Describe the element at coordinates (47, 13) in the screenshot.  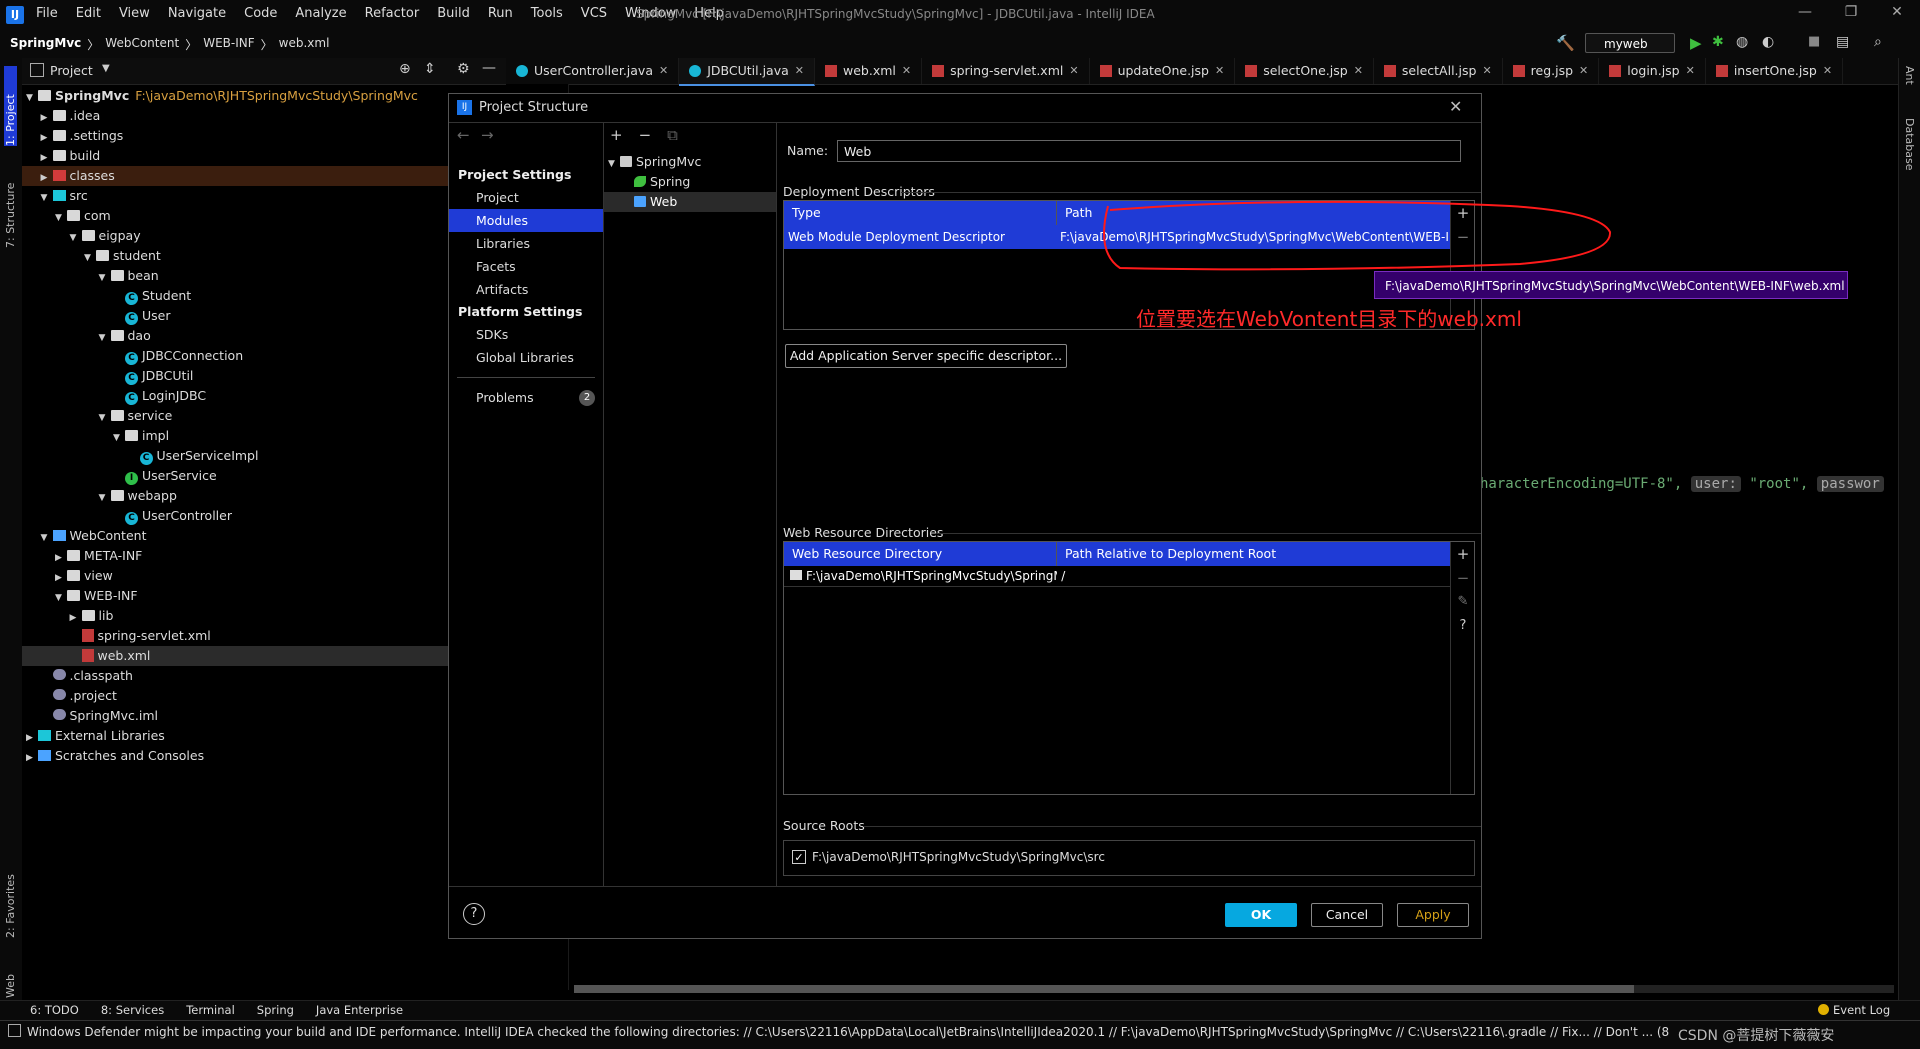
I see `menu-file: File` at that location.